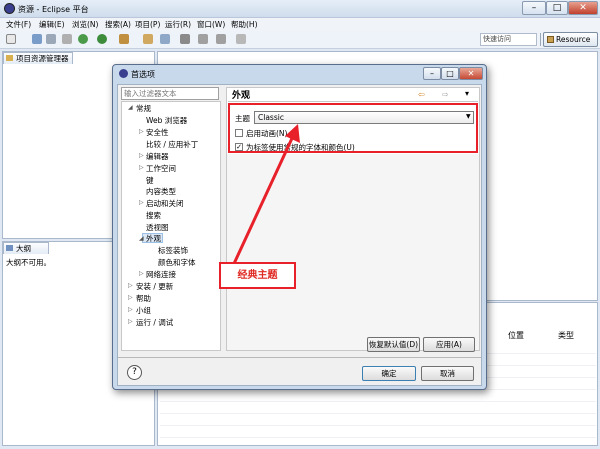 The width and height of the screenshot is (600, 449). Describe the element at coordinates (241, 39) in the screenshot. I see `pin-icon` at that location.